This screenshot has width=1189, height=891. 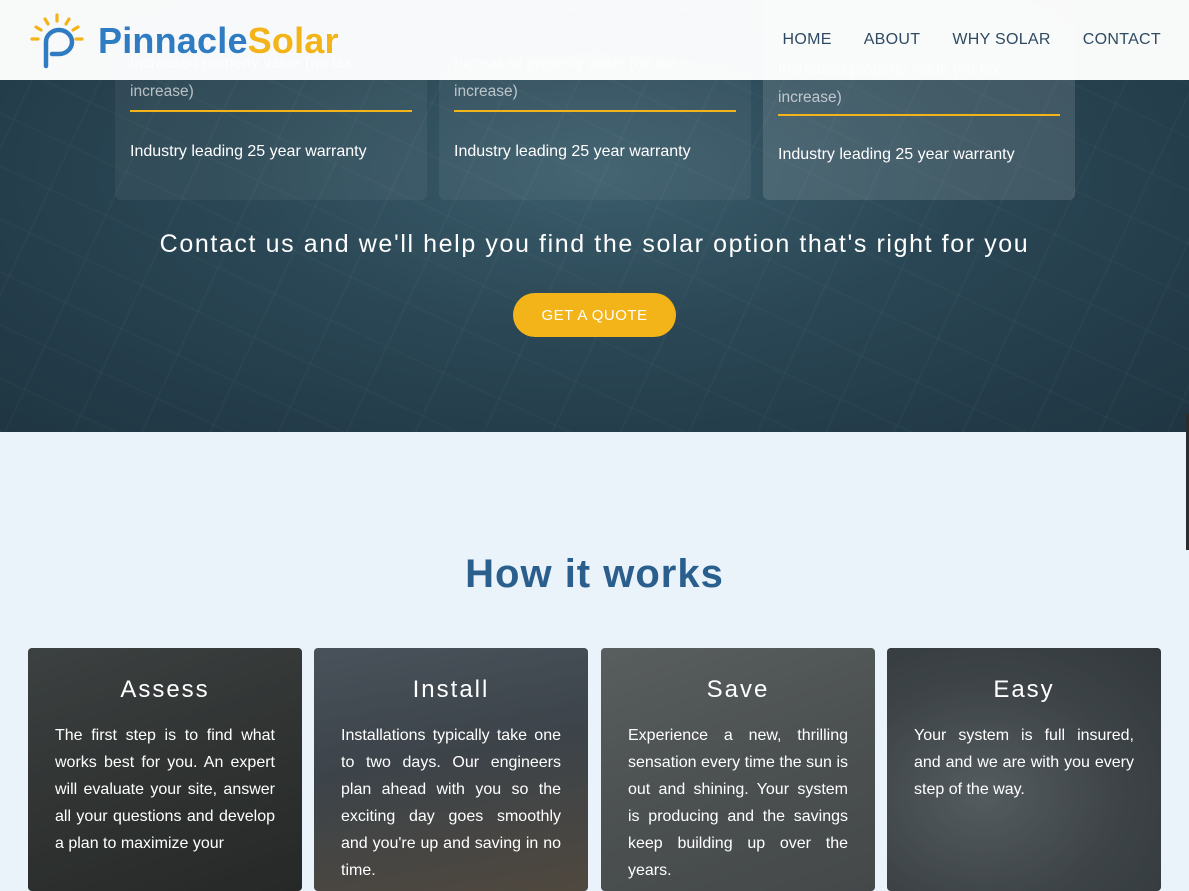 I want to click on main-nav: HOME ABOUT WHY SOLAR CONTACT, so click(x=955, y=40).